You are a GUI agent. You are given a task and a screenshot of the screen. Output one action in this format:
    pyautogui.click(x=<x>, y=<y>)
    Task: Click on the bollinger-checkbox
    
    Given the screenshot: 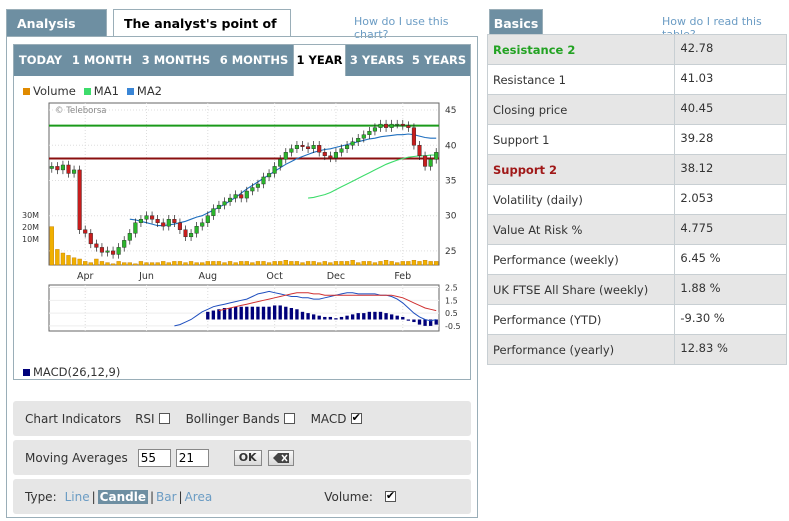 What is the action you would take?
    pyautogui.click(x=289, y=418)
    